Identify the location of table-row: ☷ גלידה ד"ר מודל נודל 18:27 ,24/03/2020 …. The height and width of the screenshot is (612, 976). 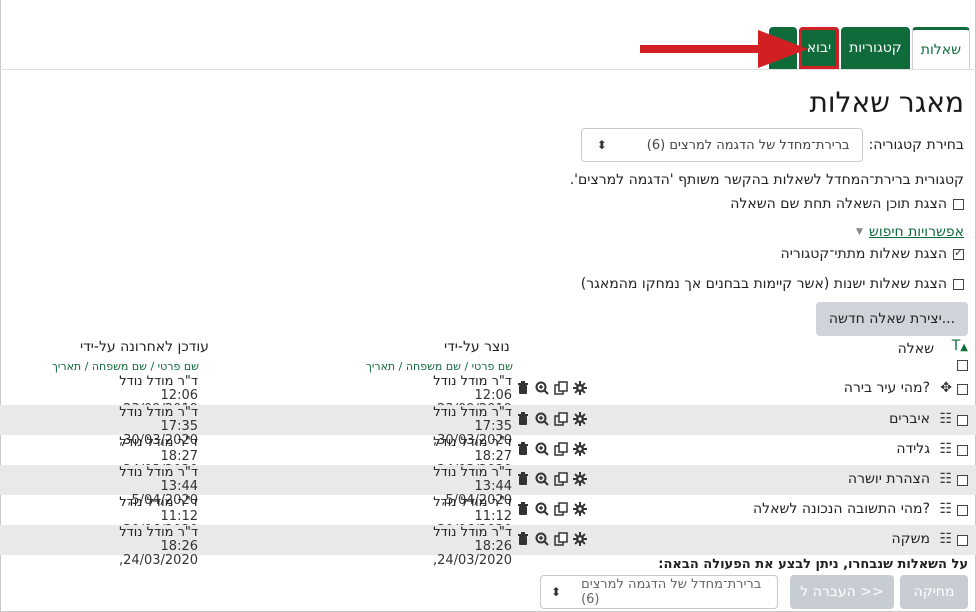
(488, 456).